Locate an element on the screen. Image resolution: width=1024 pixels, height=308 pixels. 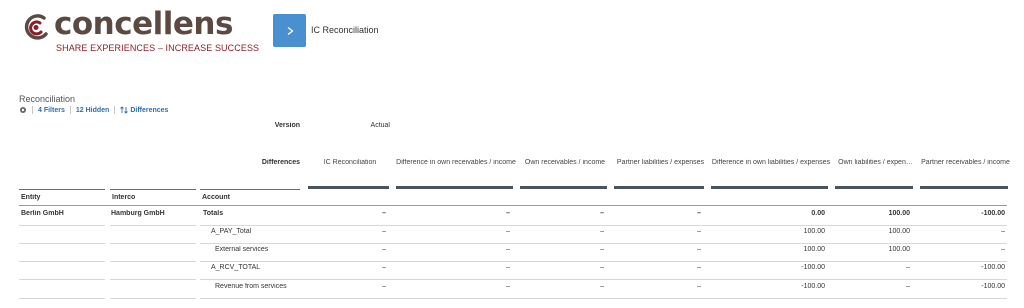
row-account: A_RCV_TOTAL is located at coordinates (236, 267).